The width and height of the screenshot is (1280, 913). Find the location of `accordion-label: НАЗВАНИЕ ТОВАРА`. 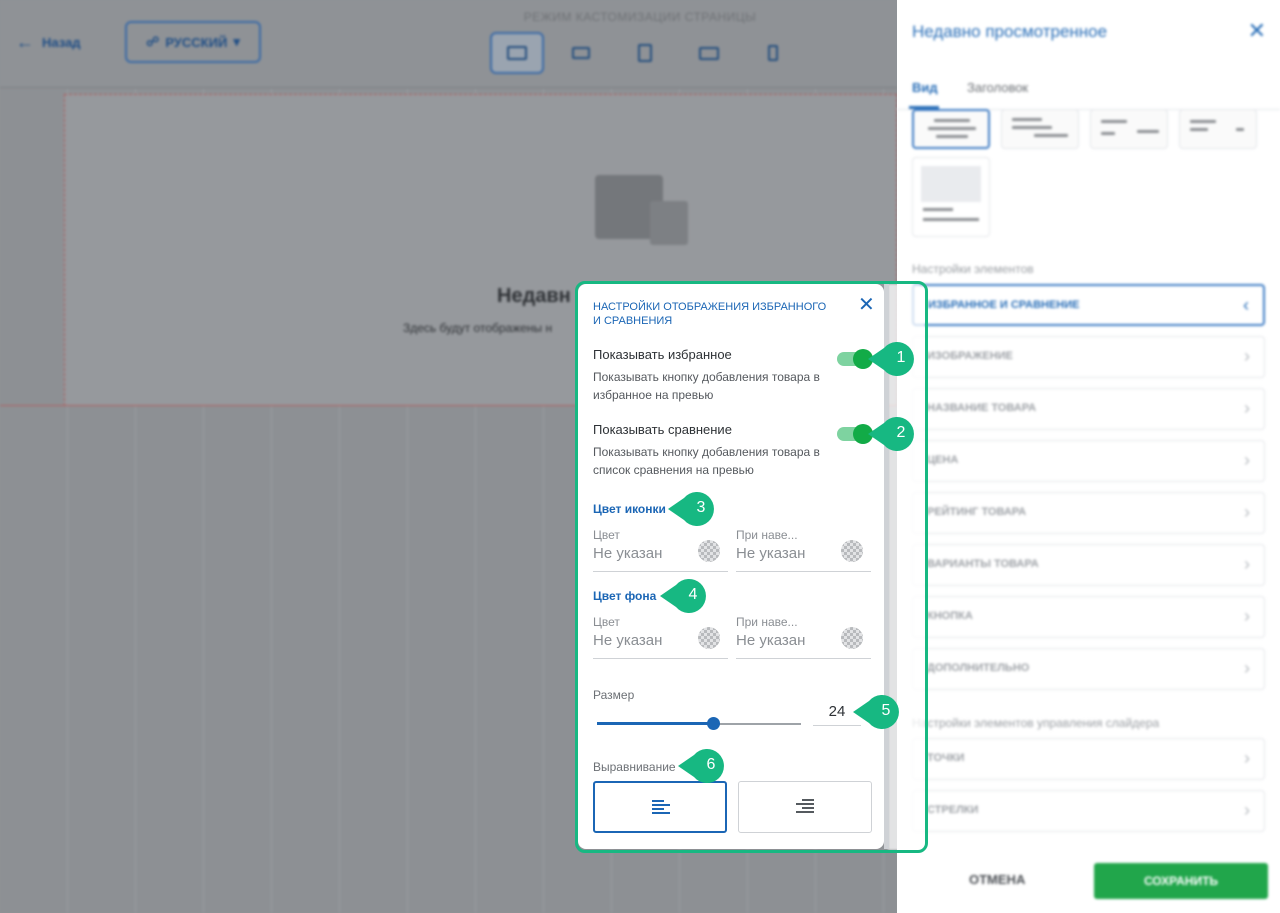

accordion-label: НАЗВАНИЕ ТОВАРА is located at coordinates (982, 408).